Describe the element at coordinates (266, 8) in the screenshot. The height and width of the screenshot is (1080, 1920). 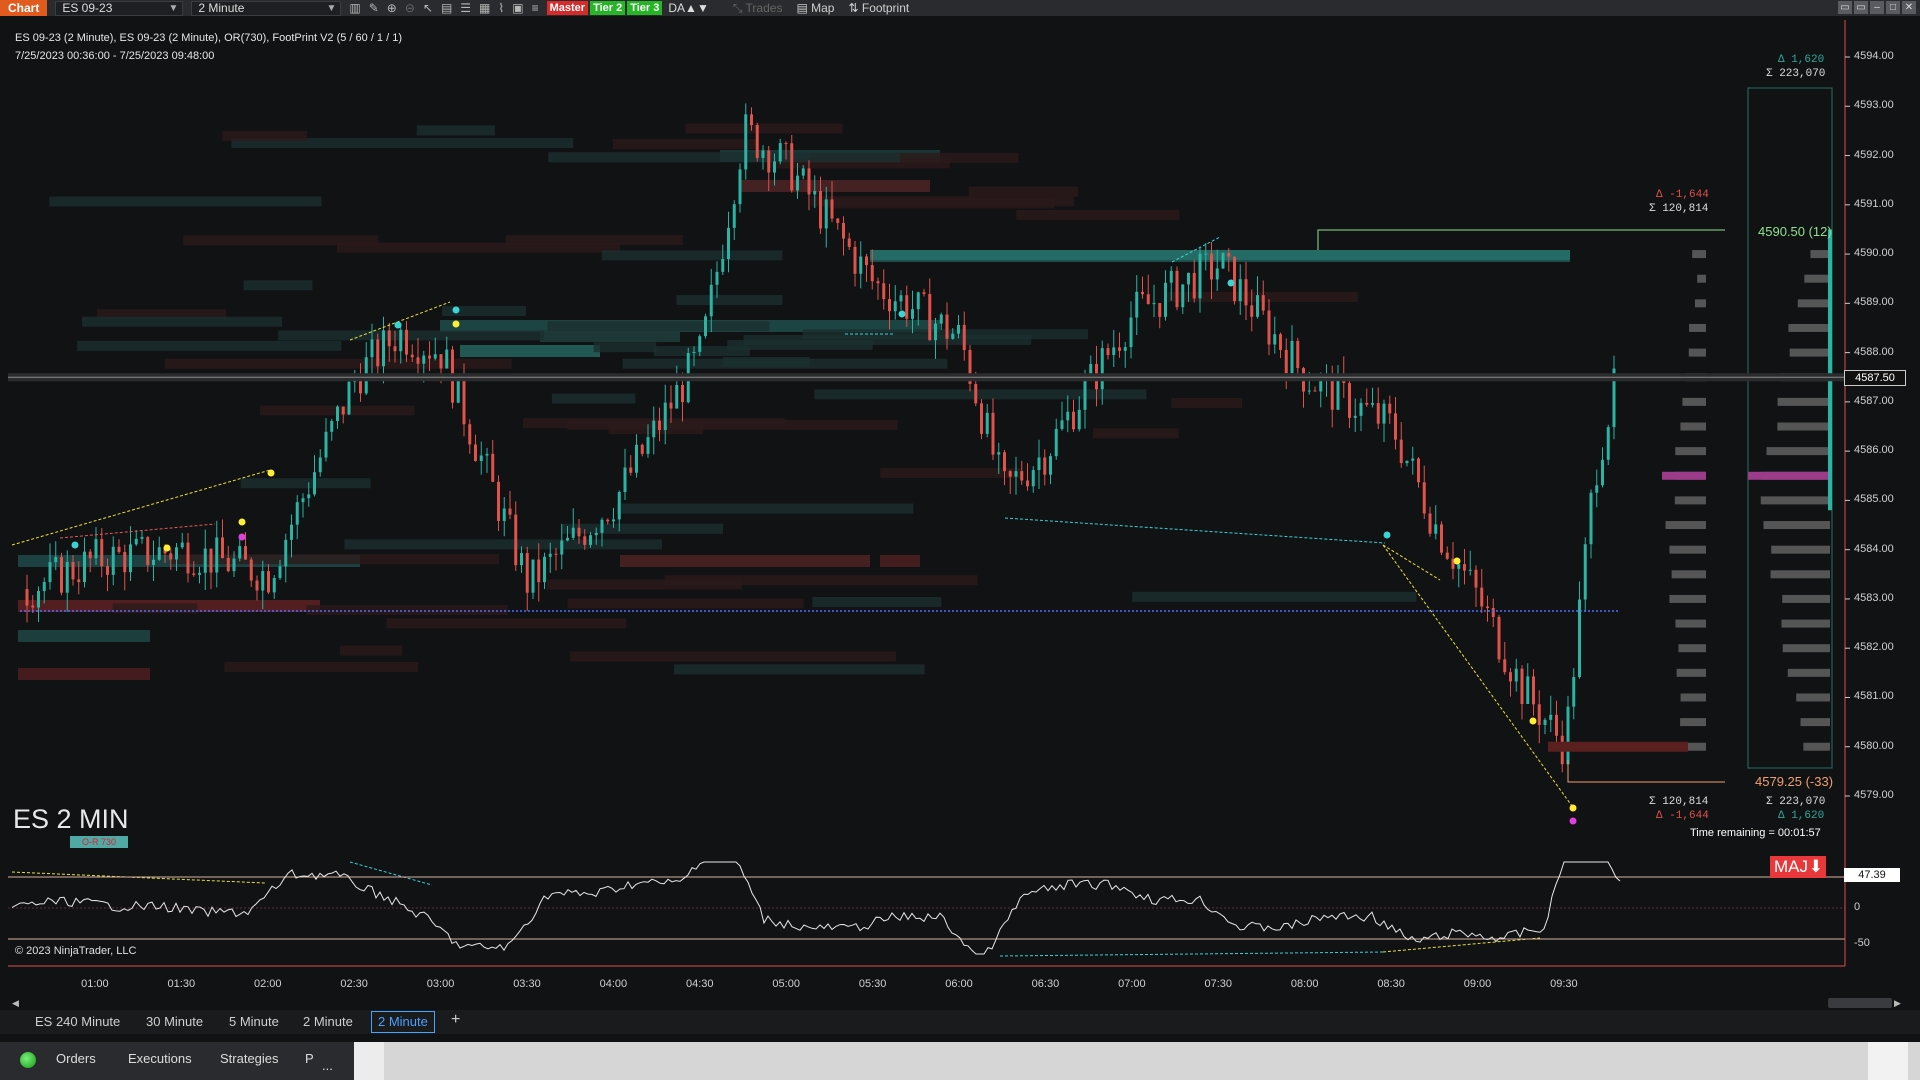
I see `interval-selector: 2 Minute ▼` at that location.